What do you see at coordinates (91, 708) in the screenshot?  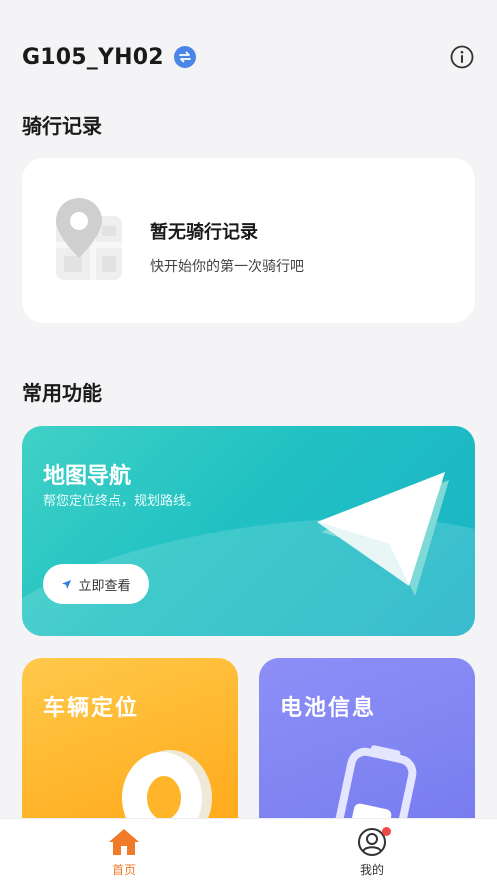 I see `vehicle-locate-title: 车辆定位` at bounding box center [91, 708].